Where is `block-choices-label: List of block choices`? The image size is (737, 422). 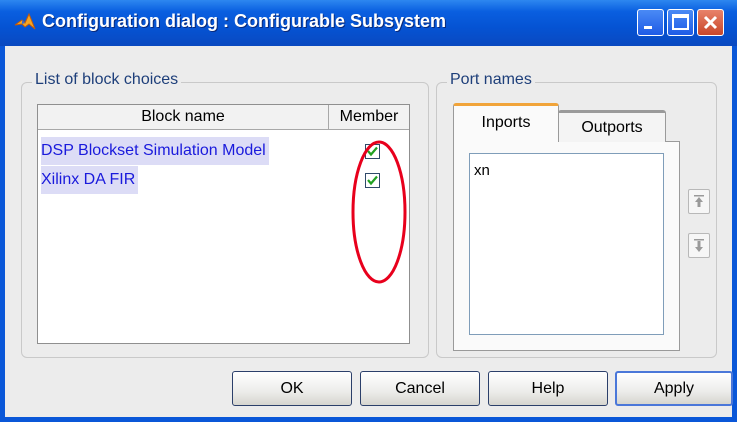 block-choices-label: List of block choices is located at coordinates (107, 80).